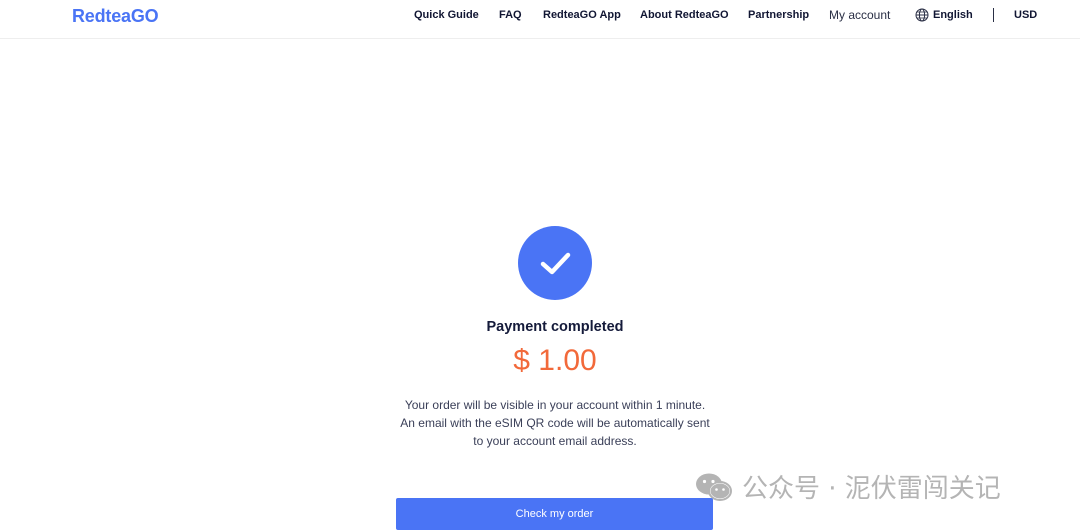 The height and width of the screenshot is (530, 1080). What do you see at coordinates (871, 489) in the screenshot?
I see `watermark-text: 公众号 · 泥伏雷闯关记` at bounding box center [871, 489].